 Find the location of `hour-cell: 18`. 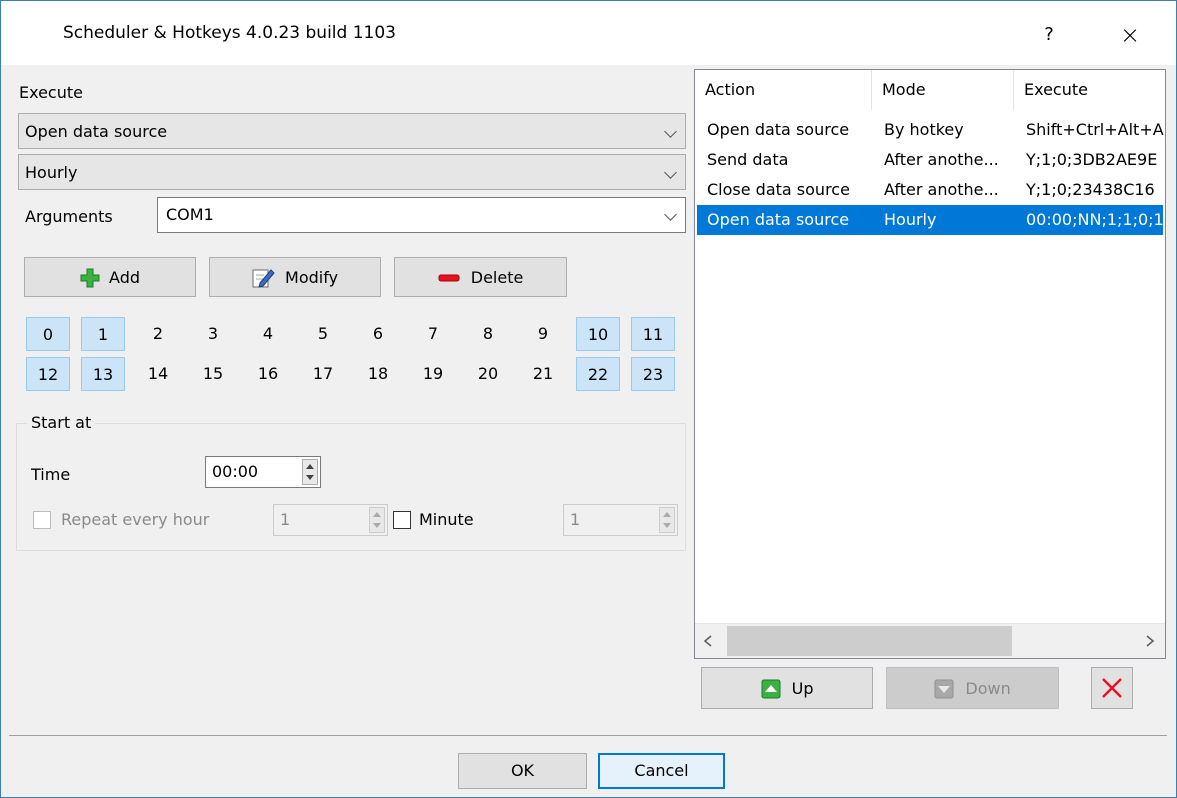

hour-cell: 18 is located at coordinates (378, 374).